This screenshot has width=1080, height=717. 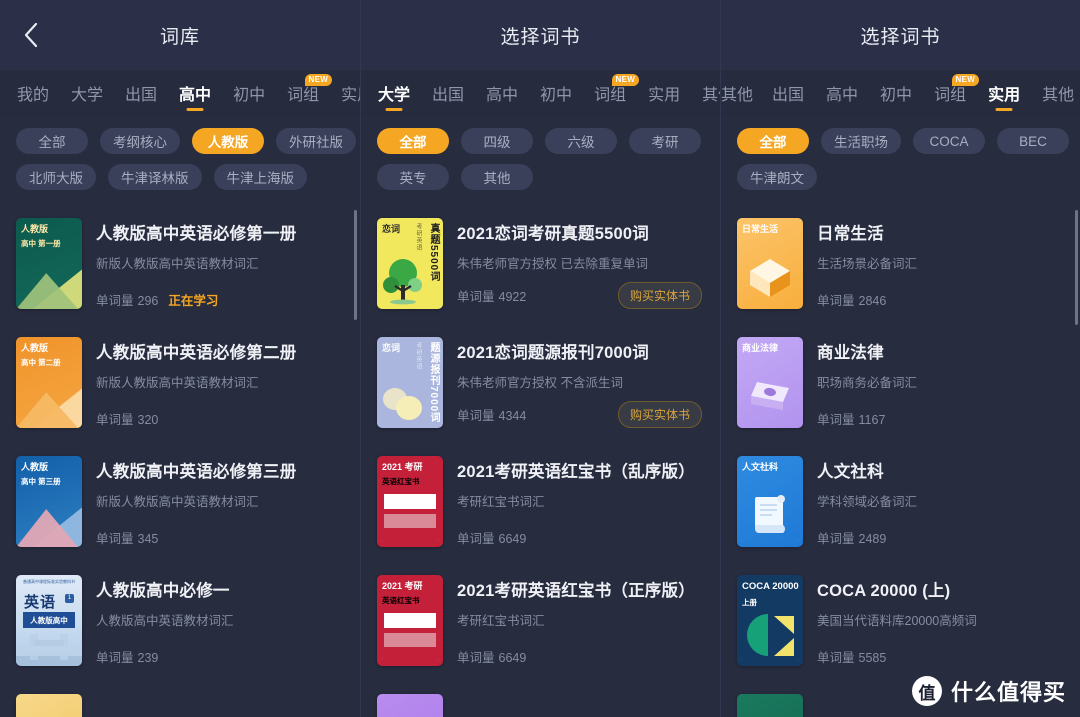 What do you see at coordinates (777, 177) in the screenshot?
I see `chip-niujinlangwen: 牛津朗文` at bounding box center [777, 177].